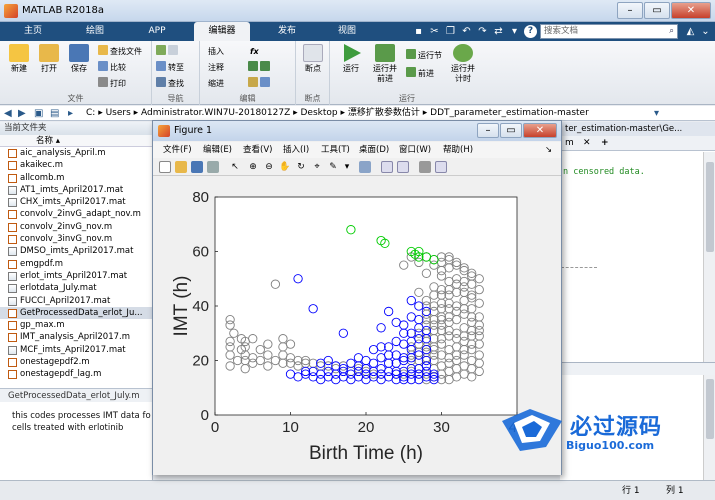 Image resolution: width=715 pixels, height=500 pixels. Describe the element at coordinates (384, 113) in the screenshot. I see `breadcrumb-item: 漂移扩散参数估计` at that location.